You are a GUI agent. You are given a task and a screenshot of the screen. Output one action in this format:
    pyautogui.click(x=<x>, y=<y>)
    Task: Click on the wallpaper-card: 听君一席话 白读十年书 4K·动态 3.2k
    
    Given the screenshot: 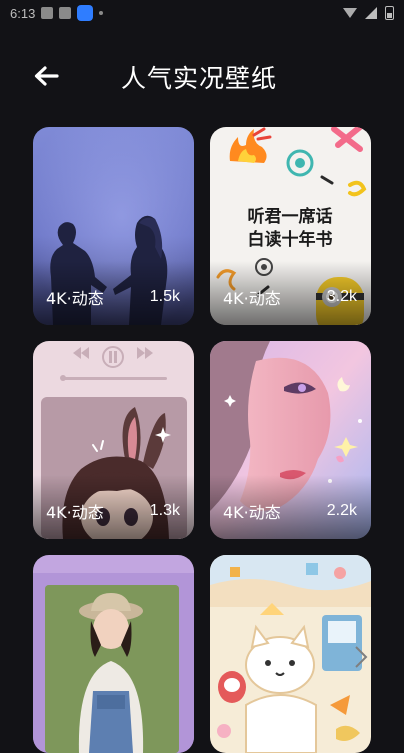 What is the action you would take?
    pyautogui.click(x=290, y=226)
    